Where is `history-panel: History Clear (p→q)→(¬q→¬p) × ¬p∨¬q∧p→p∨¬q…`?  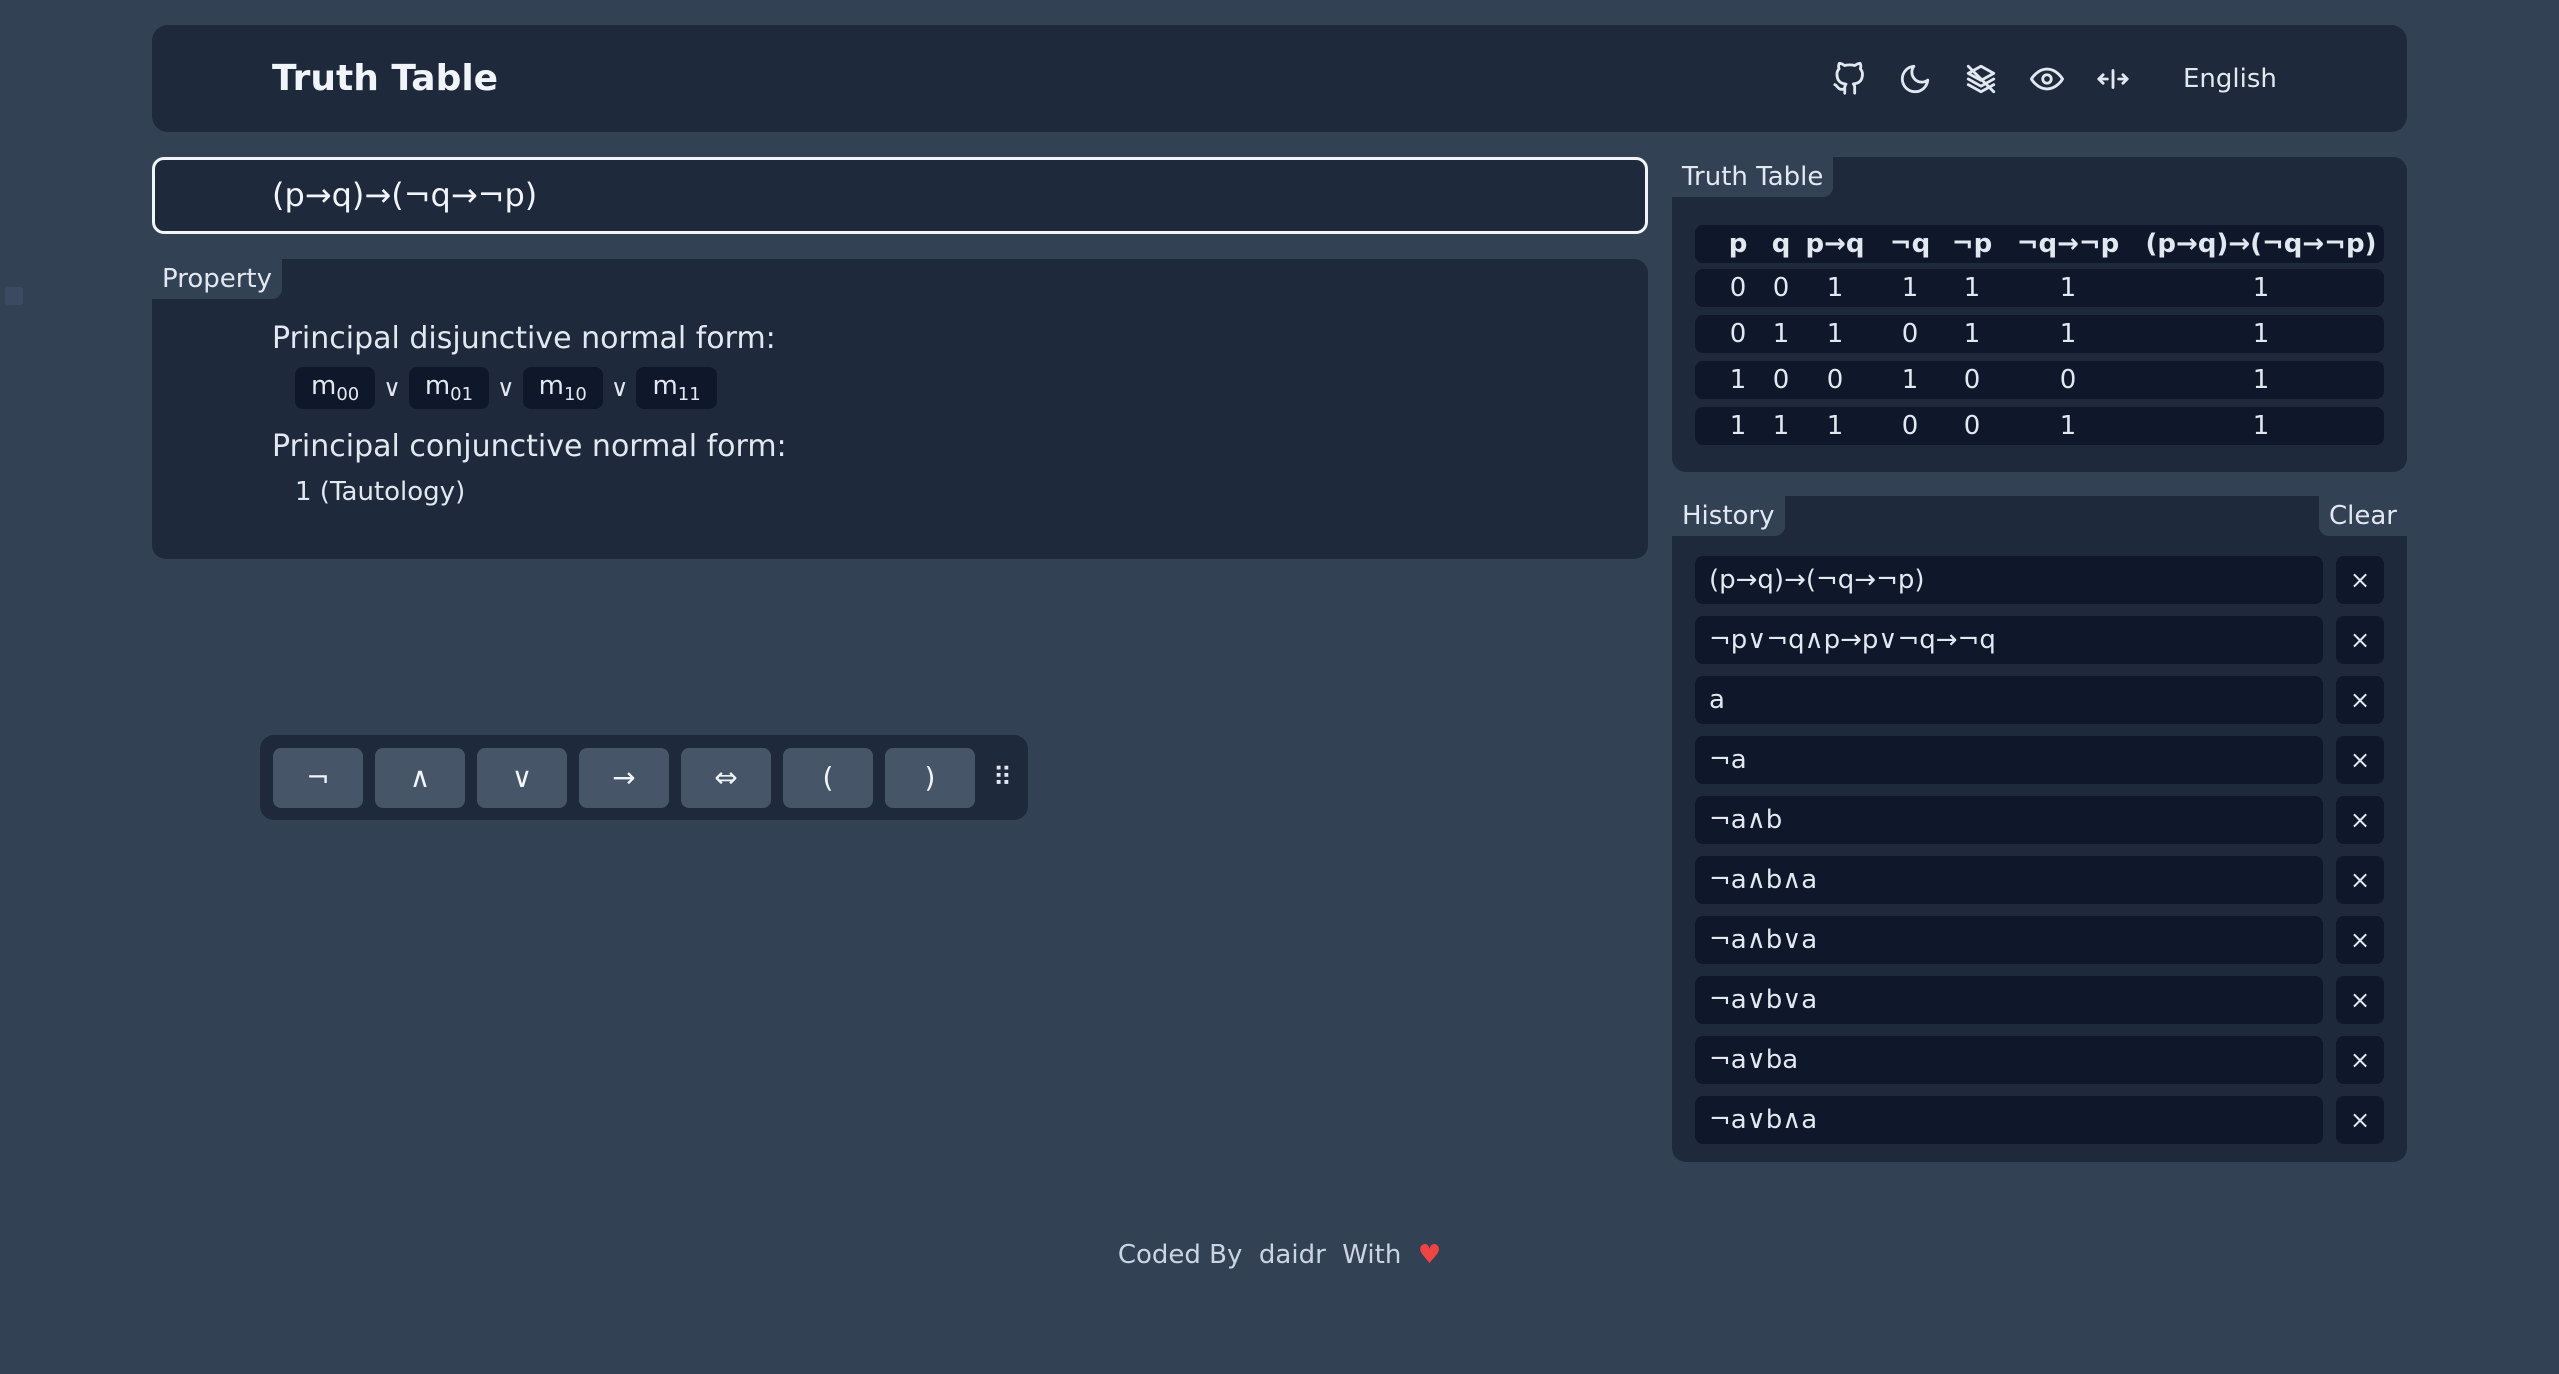
history-panel: History Clear (p→q)→(¬q→¬p) × ¬p∨¬q∧p→p∨¬q… is located at coordinates (2039, 829).